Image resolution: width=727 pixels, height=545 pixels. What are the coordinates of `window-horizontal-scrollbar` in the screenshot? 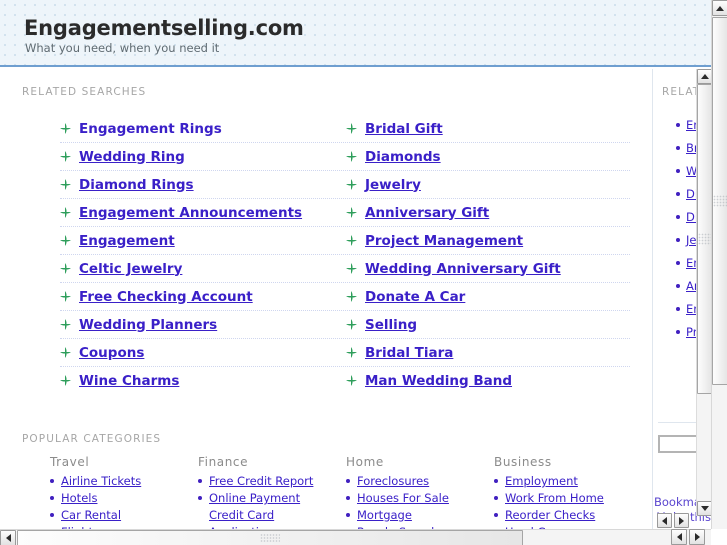 It's located at (355, 537).